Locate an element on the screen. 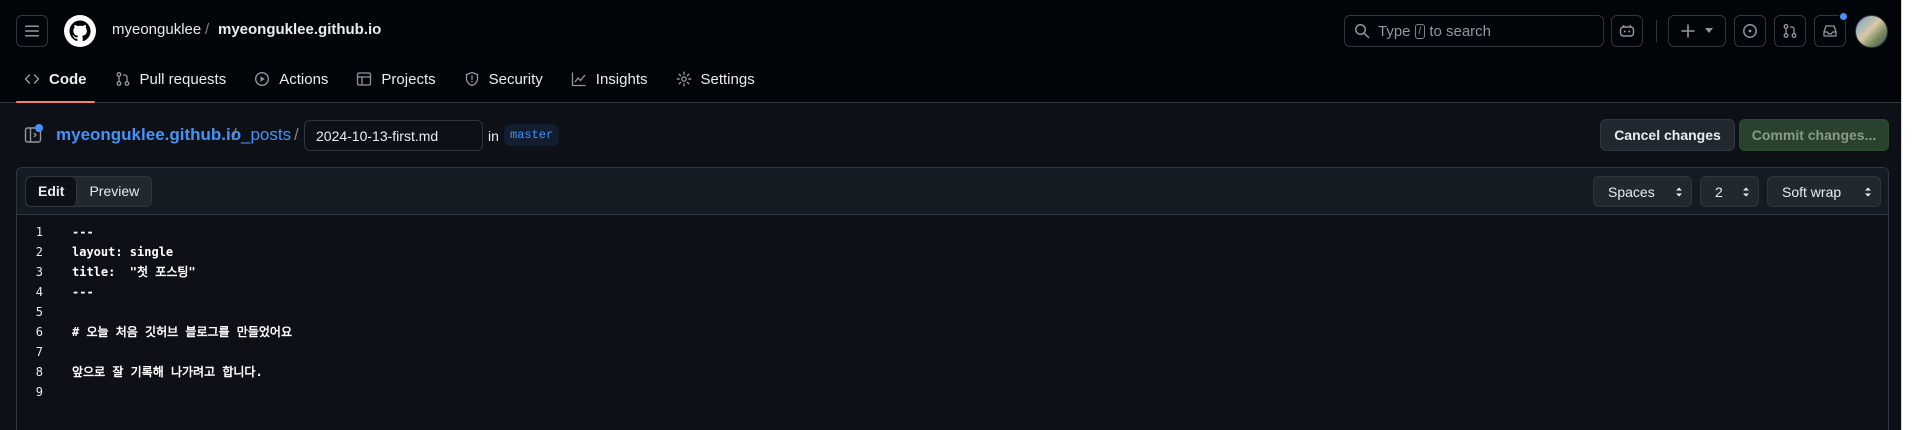 The width and height of the screenshot is (1920, 430). indent-mode-select: Spaces is located at coordinates (1642, 191).